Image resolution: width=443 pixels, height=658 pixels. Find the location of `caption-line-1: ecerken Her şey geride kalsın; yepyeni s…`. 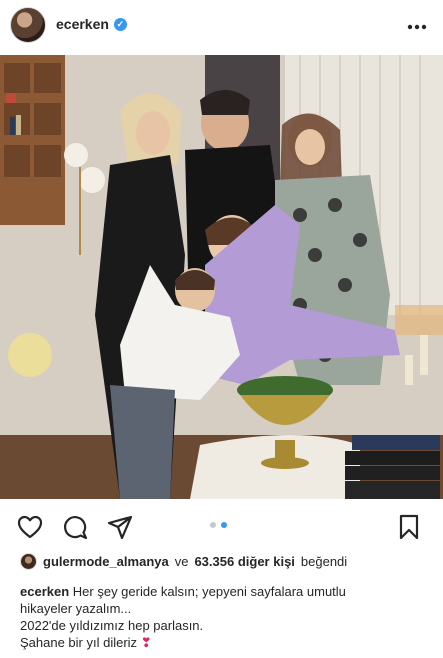

caption-line-1: ecerken Her şey geride kalsın; yepyeni s… is located at coordinates (222, 591).